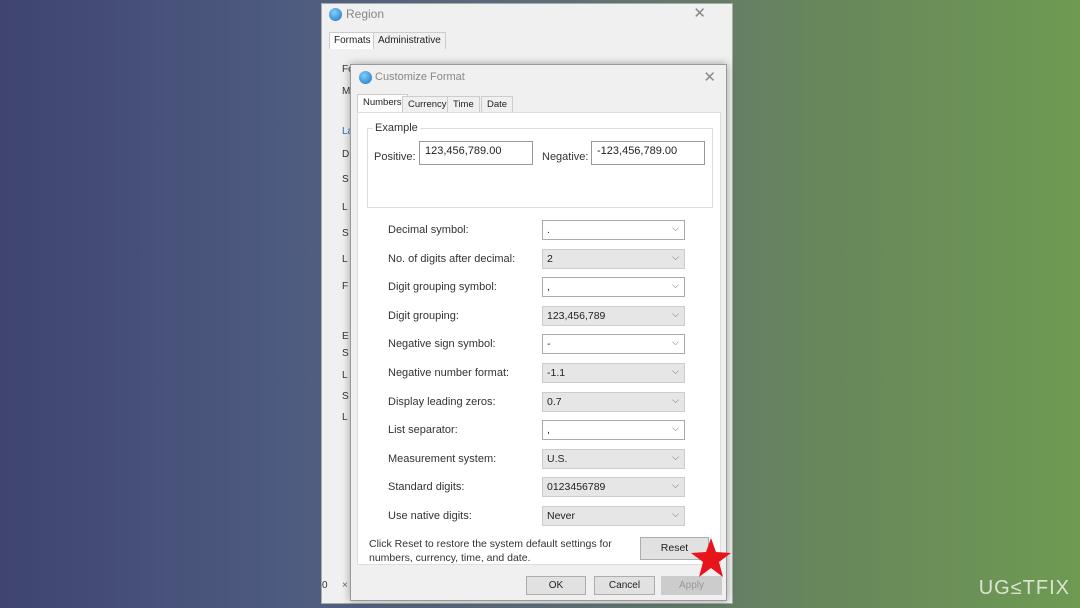 The width and height of the screenshot is (1080, 608). I want to click on setting-label: Digit grouping symbol:, so click(442, 287).